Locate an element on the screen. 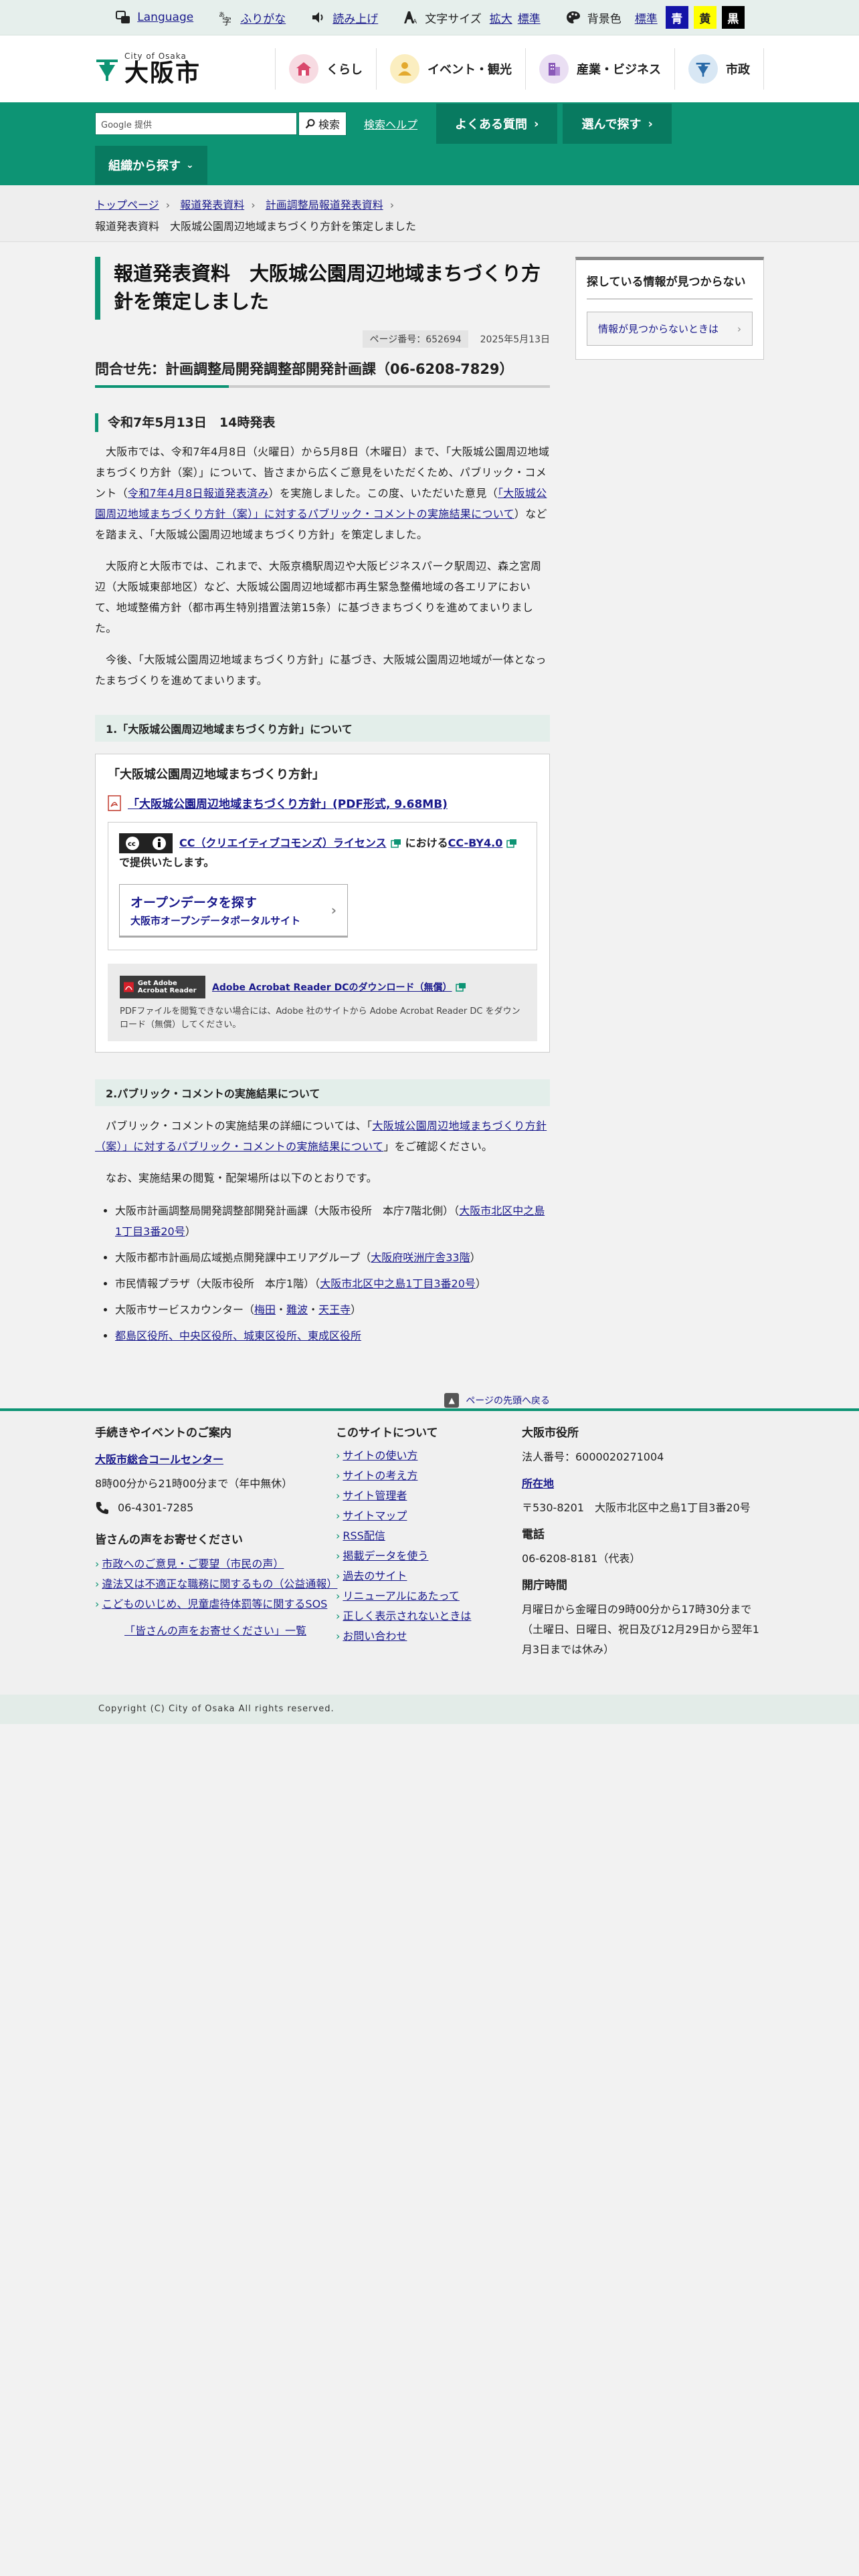 This screenshot has width=859, height=2576. search-help-link: 検索ヘルプ is located at coordinates (390, 124).